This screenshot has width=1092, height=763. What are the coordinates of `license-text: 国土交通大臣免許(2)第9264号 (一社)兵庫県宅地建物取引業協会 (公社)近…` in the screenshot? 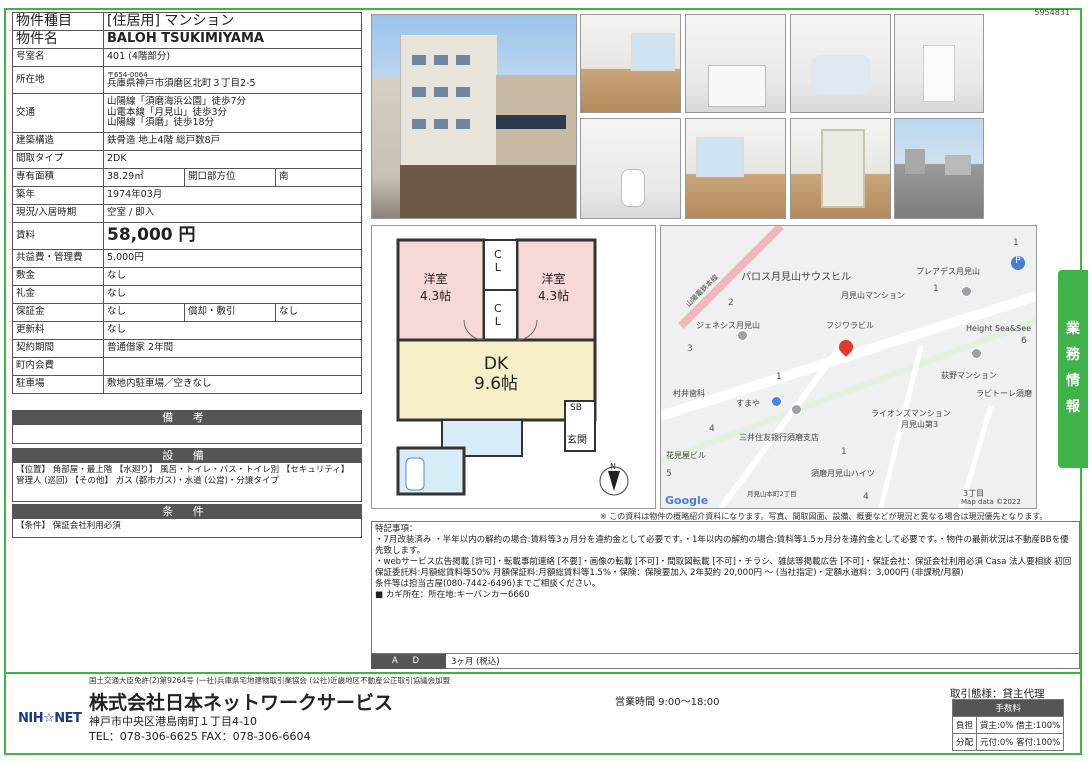 It's located at (270, 680).